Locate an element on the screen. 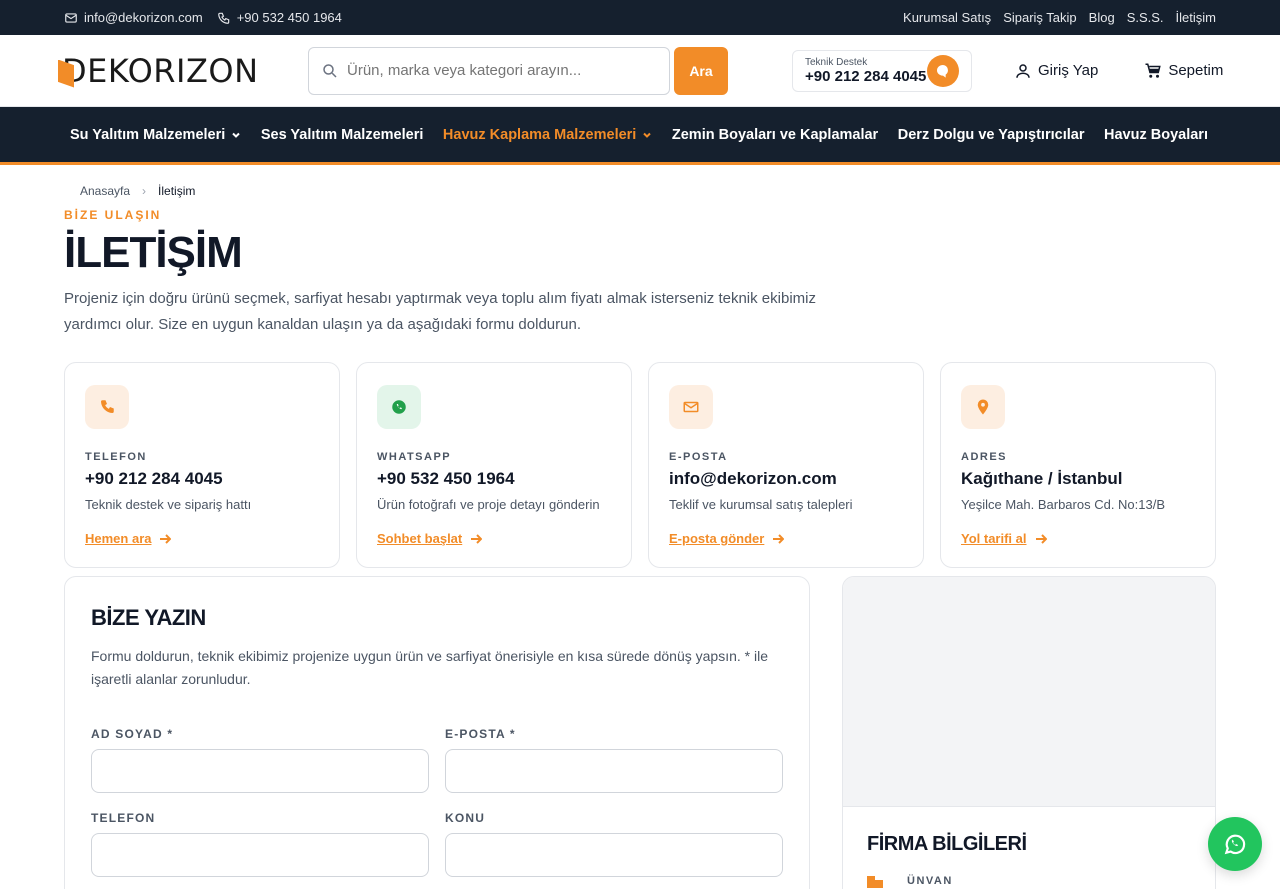  location-pin-icon is located at coordinates (983, 407).